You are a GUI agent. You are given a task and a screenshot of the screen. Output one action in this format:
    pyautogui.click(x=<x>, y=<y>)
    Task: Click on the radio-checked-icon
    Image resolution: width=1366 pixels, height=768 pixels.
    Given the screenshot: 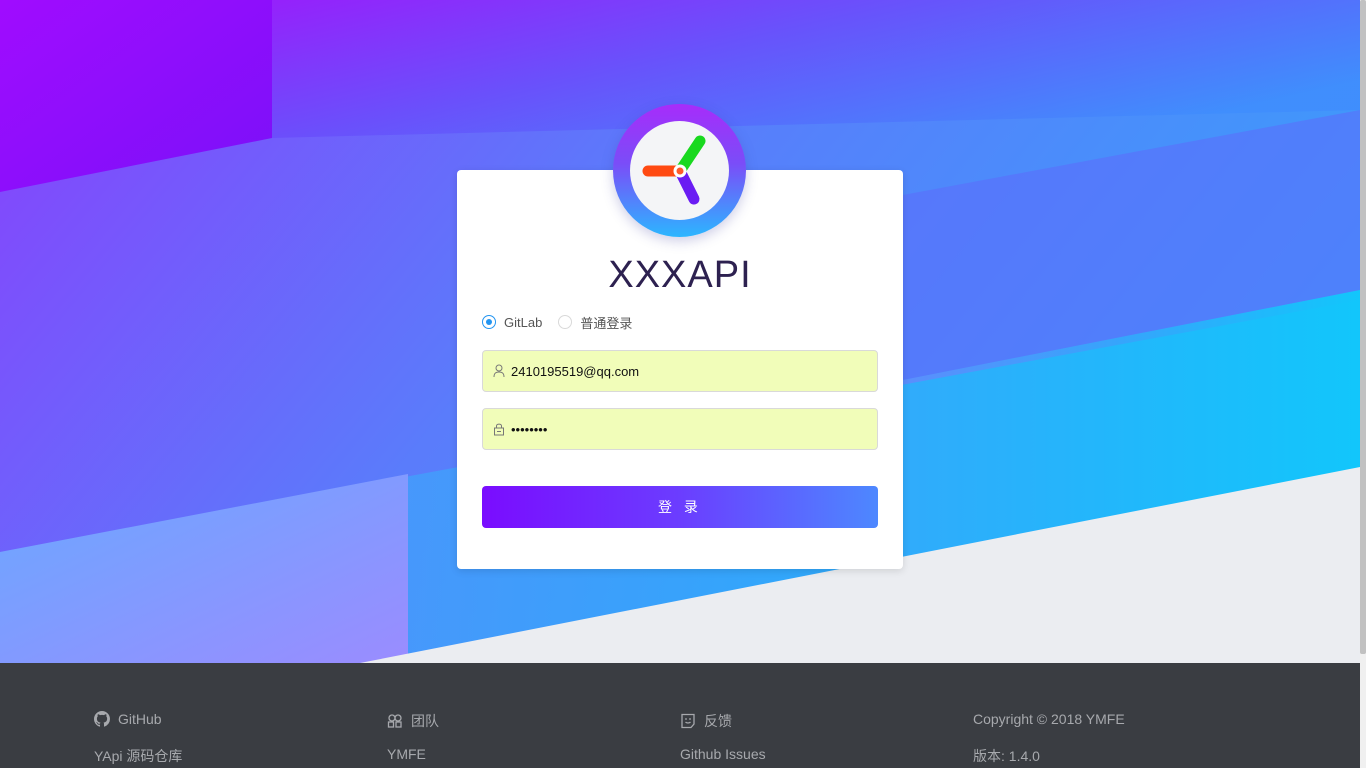 What is the action you would take?
    pyautogui.click(x=489, y=322)
    